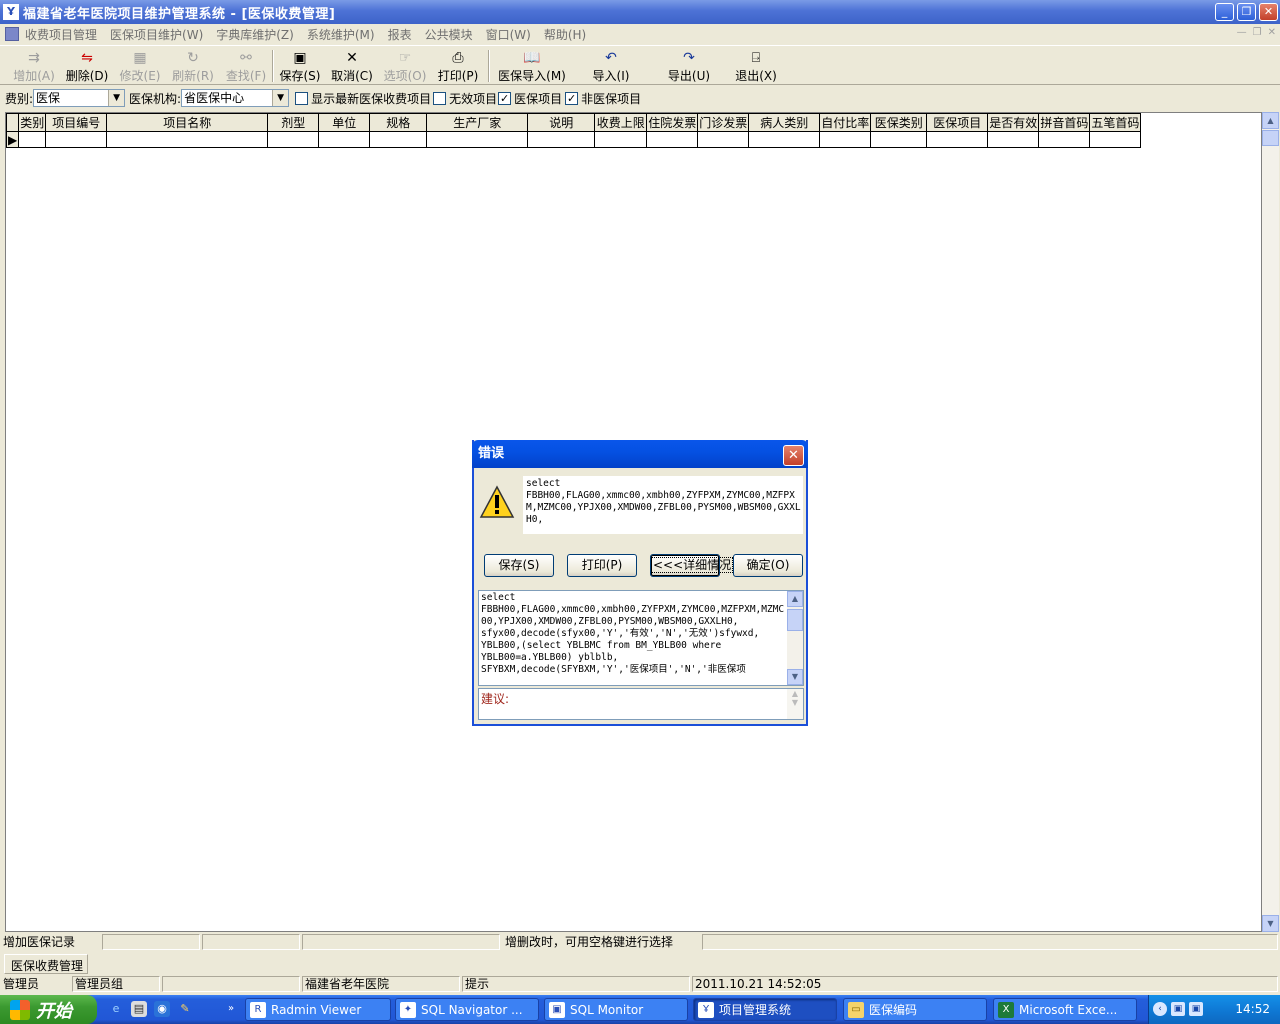 This screenshot has width=1280, height=1024. Describe the element at coordinates (532, 66) in the screenshot. I see `import-yb-button: 📖 医保导入(M)` at that location.